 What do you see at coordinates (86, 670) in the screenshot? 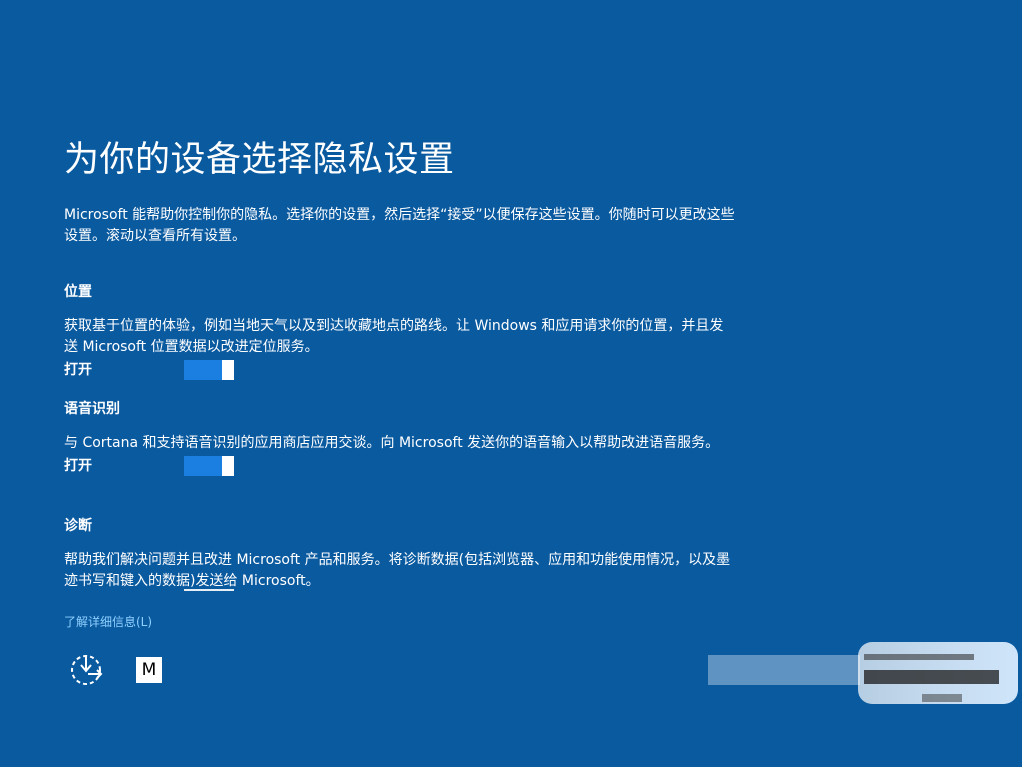
I see `ease-of-access-icon` at bounding box center [86, 670].